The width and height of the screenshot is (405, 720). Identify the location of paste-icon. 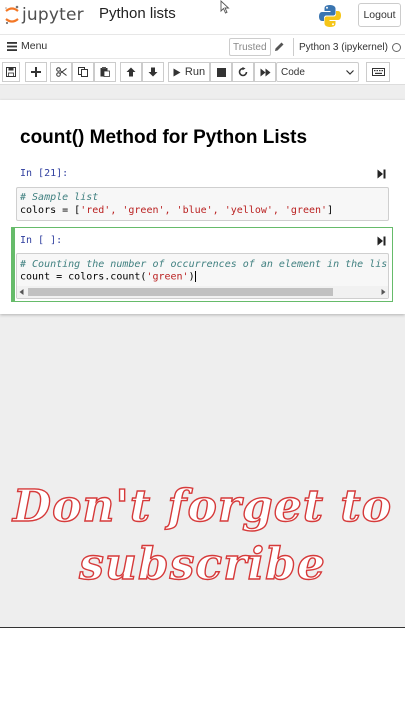
(105, 72).